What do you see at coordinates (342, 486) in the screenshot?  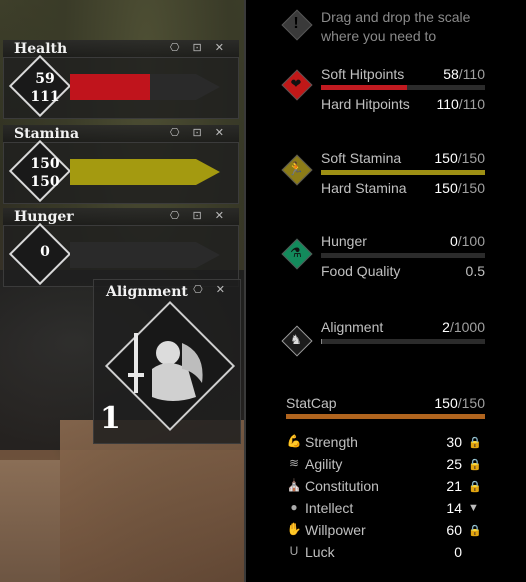 I see `attribute-name: Constitution` at bounding box center [342, 486].